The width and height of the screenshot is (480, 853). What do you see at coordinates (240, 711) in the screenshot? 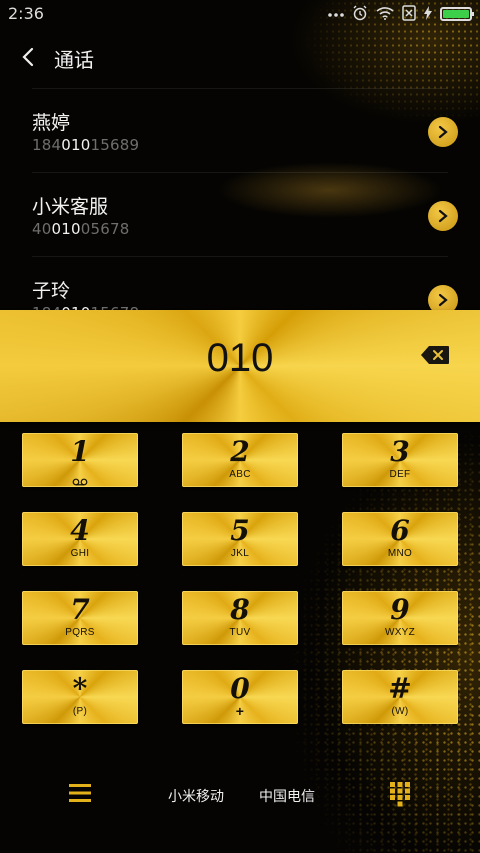
I see `key-letters: +` at bounding box center [240, 711].